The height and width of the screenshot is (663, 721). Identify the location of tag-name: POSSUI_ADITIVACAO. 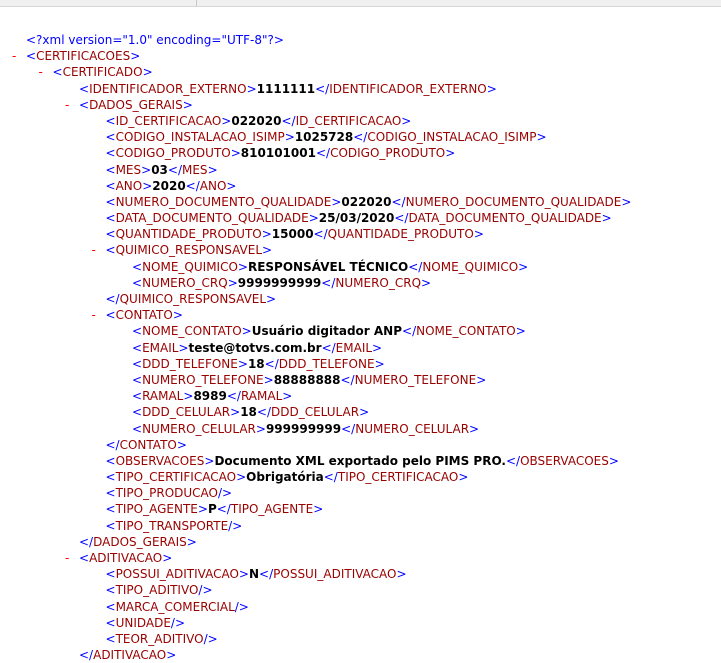
(177, 574).